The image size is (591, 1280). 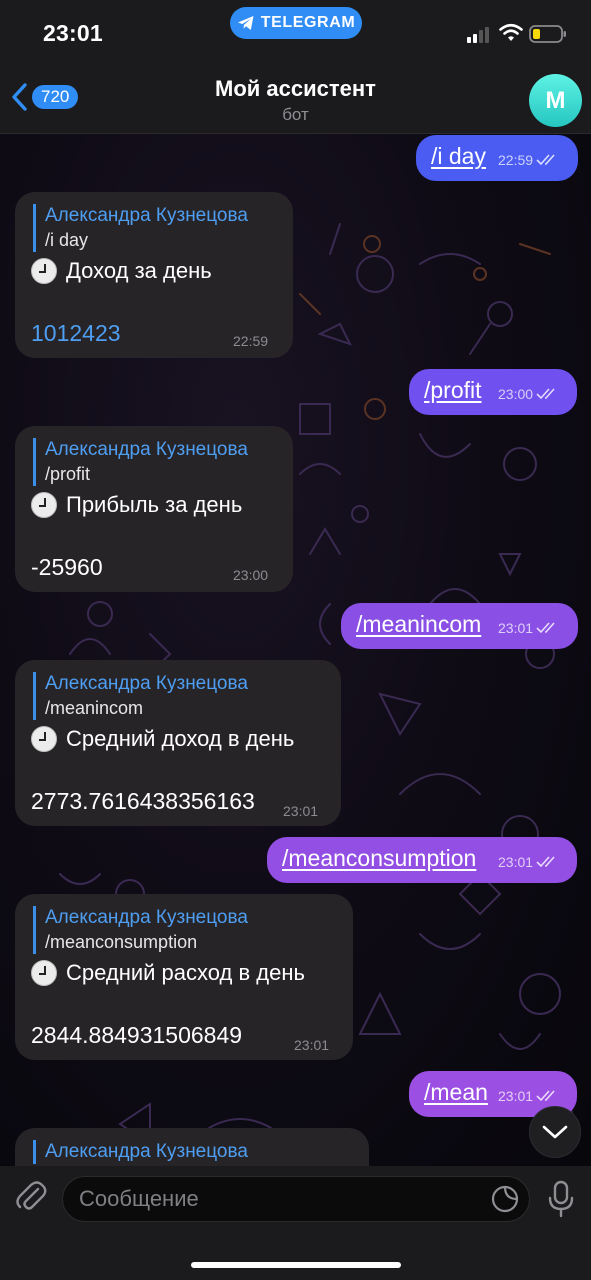 What do you see at coordinates (67, 240) in the screenshot?
I see `reply-text: /i day` at bounding box center [67, 240].